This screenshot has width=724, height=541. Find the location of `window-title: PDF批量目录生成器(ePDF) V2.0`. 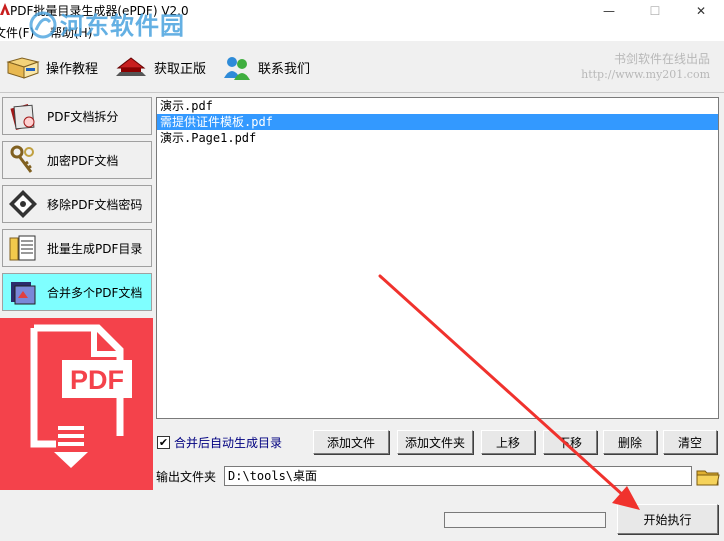

window-title: PDF批量目录生成器(ePDF) V2.0 is located at coordinates (99, 11).